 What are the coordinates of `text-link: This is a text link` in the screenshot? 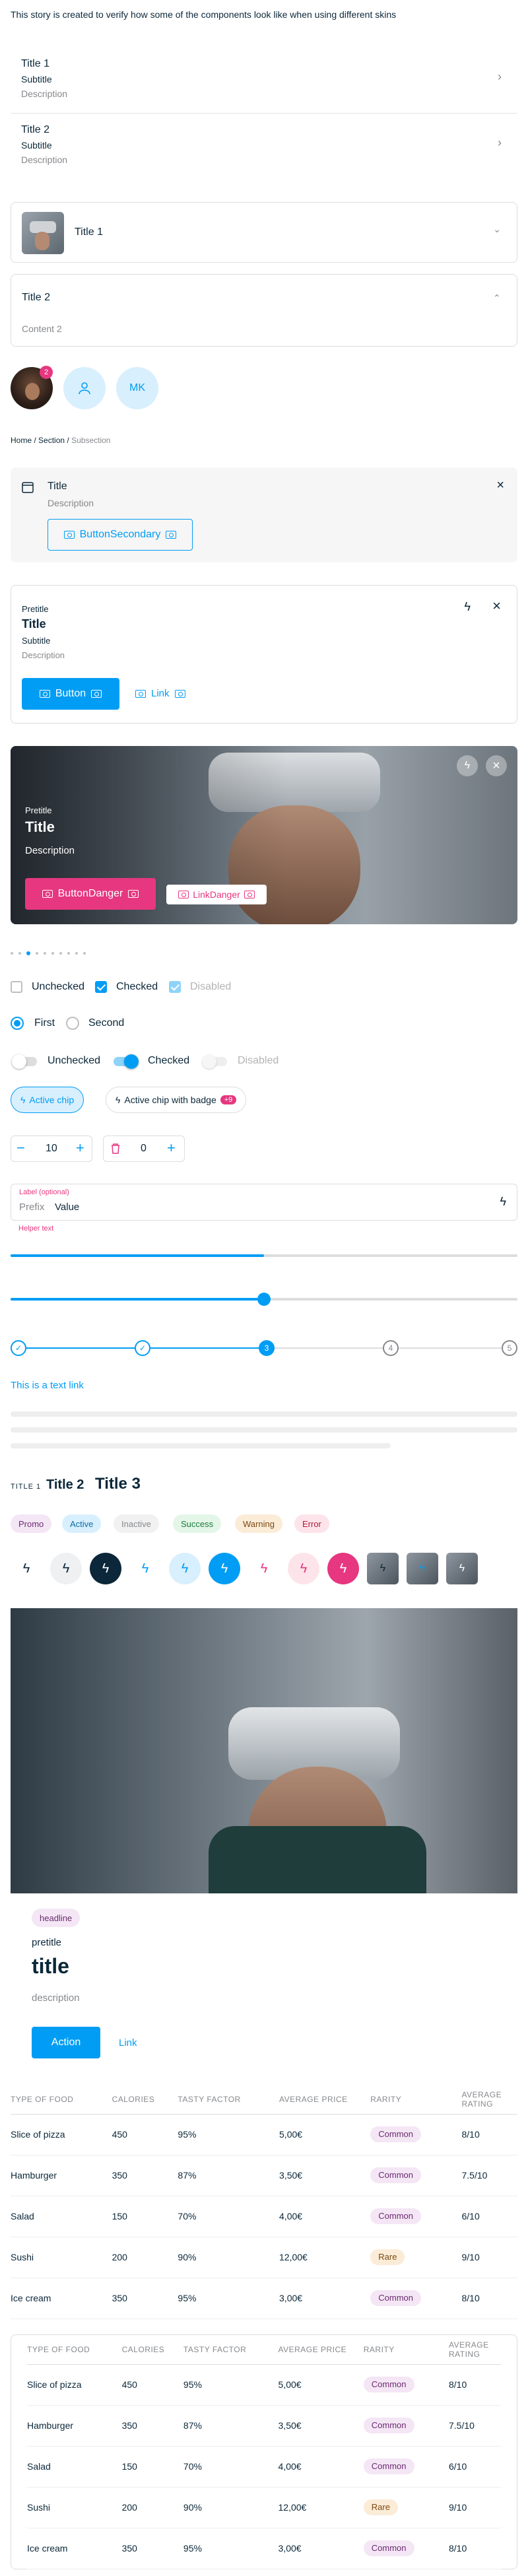 It's located at (47, 1385).